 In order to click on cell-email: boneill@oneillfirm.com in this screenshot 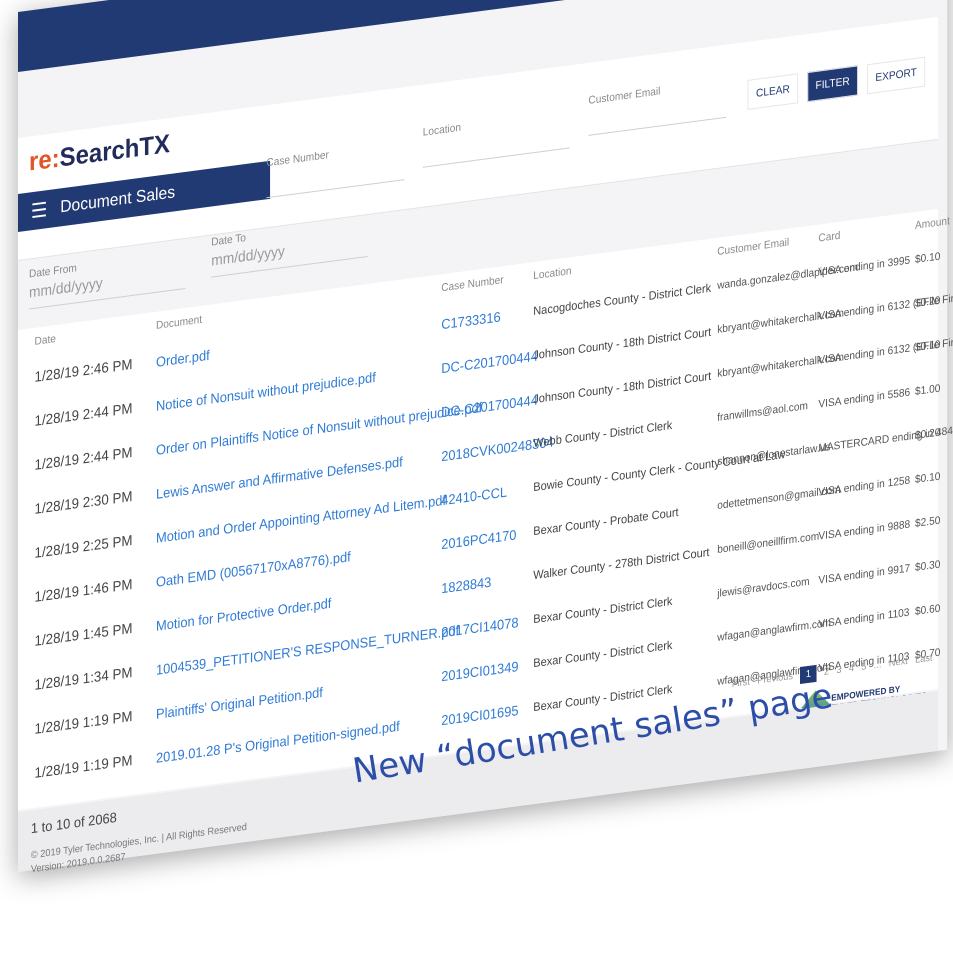, I will do `click(768, 543)`.